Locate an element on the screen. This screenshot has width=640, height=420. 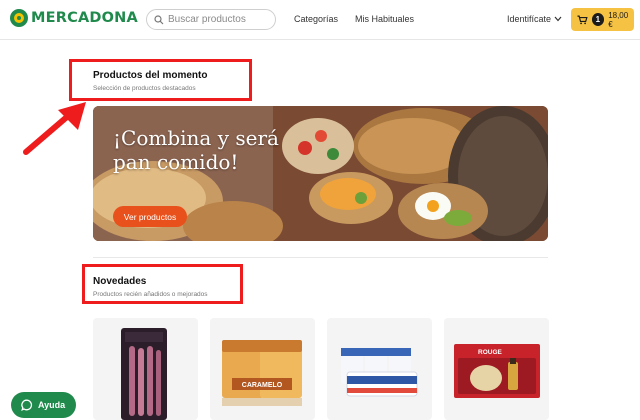
brand-name: MERCADONA is located at coordinates (84, 18).